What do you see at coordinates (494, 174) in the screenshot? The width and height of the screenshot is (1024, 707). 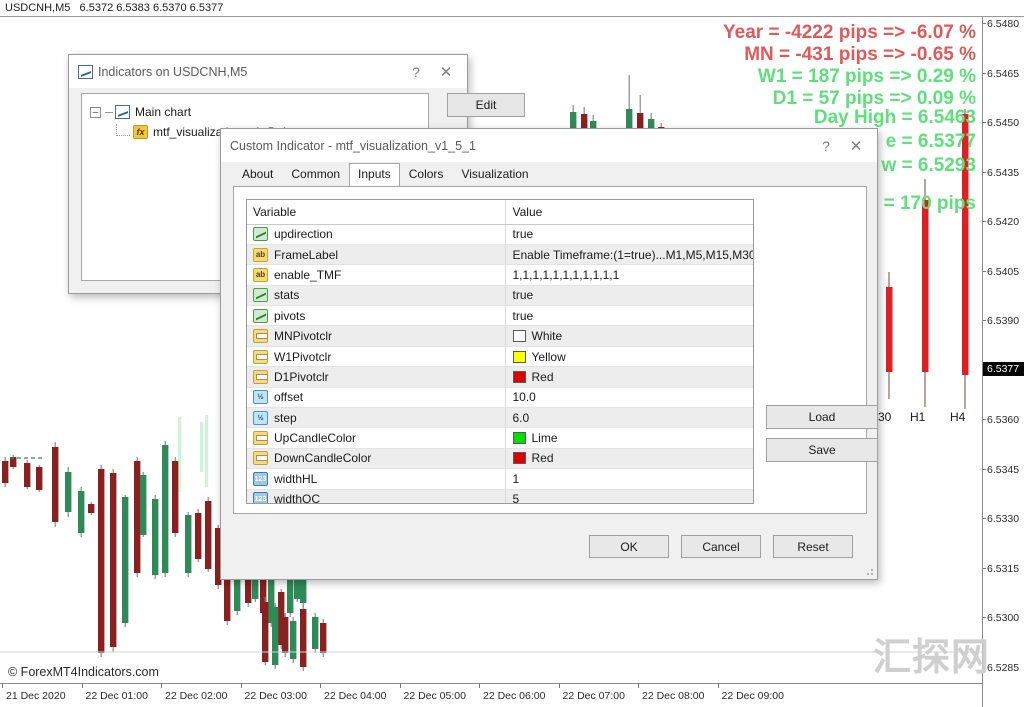 I see `tab-visualization: Visualization` at bounding box center [494, 174].